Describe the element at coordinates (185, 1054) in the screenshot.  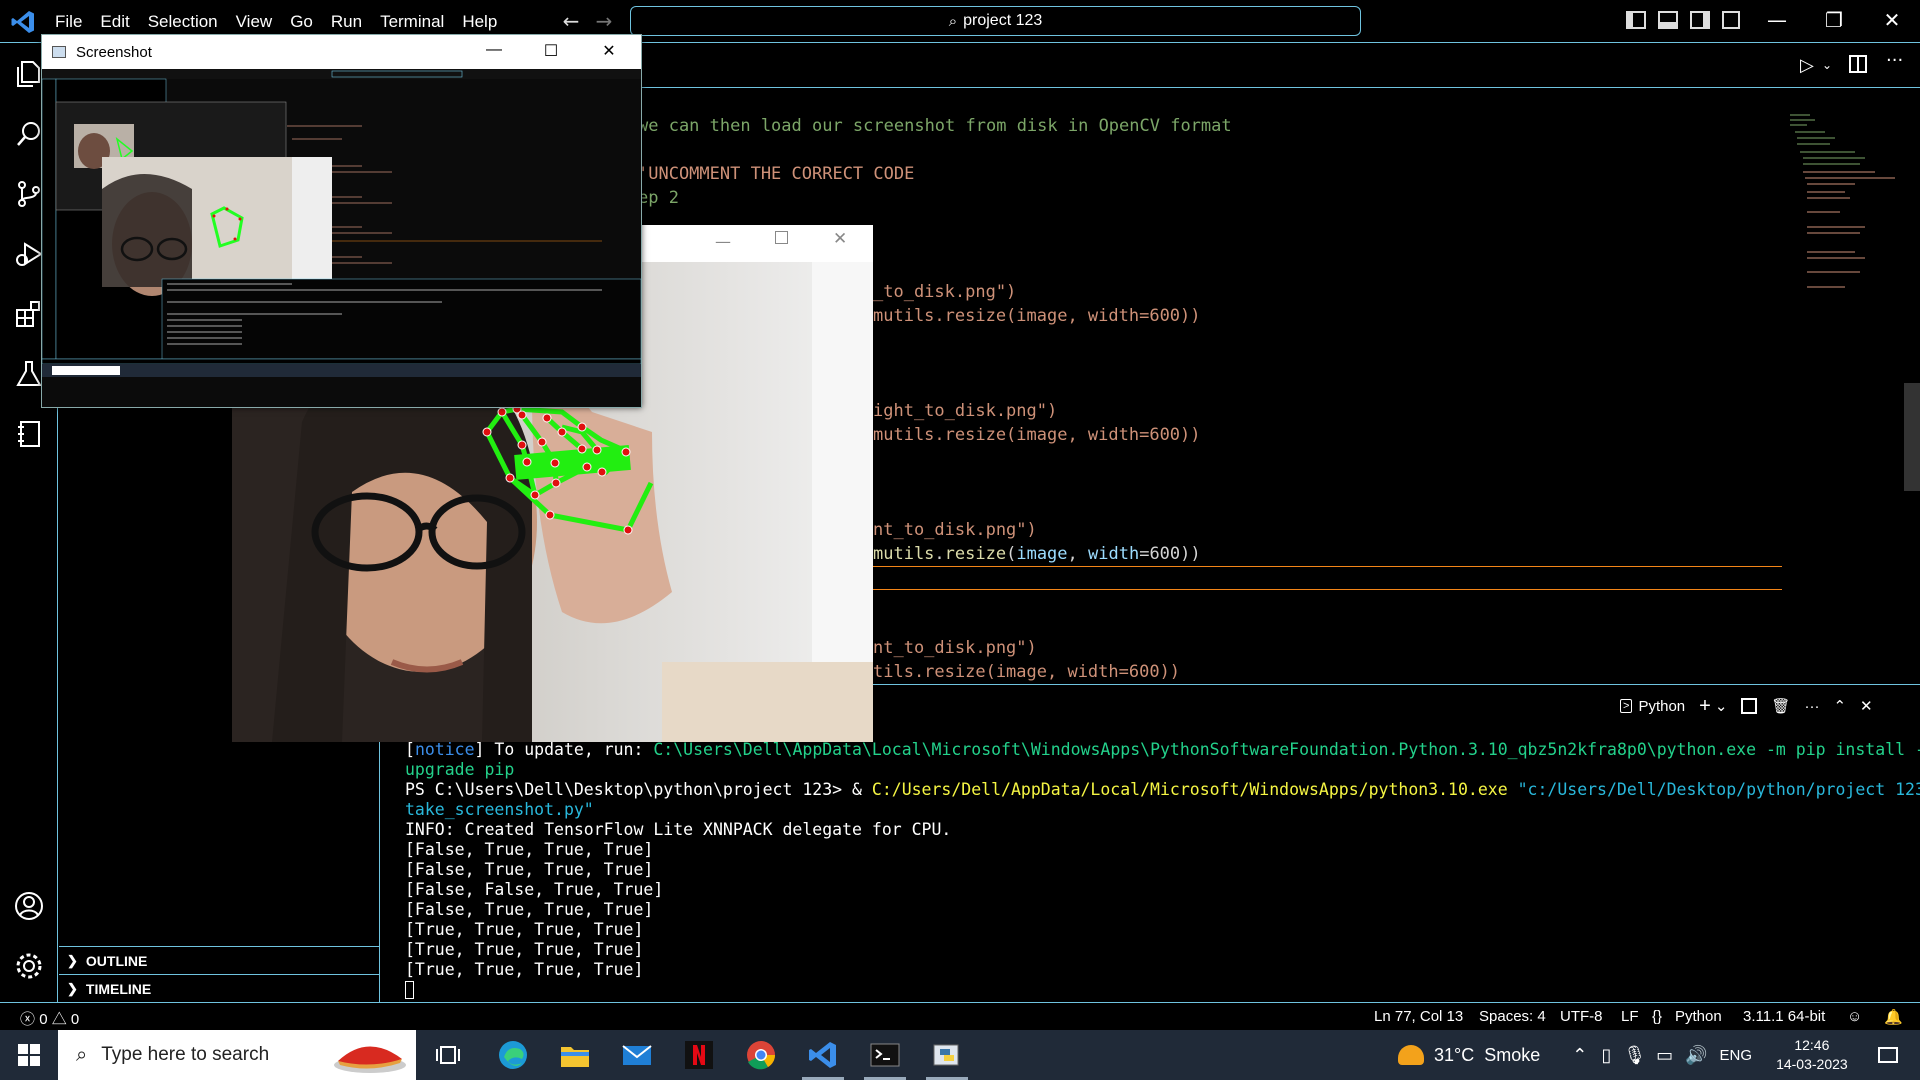
I see `search-placeholder: Type here to search` at that location.